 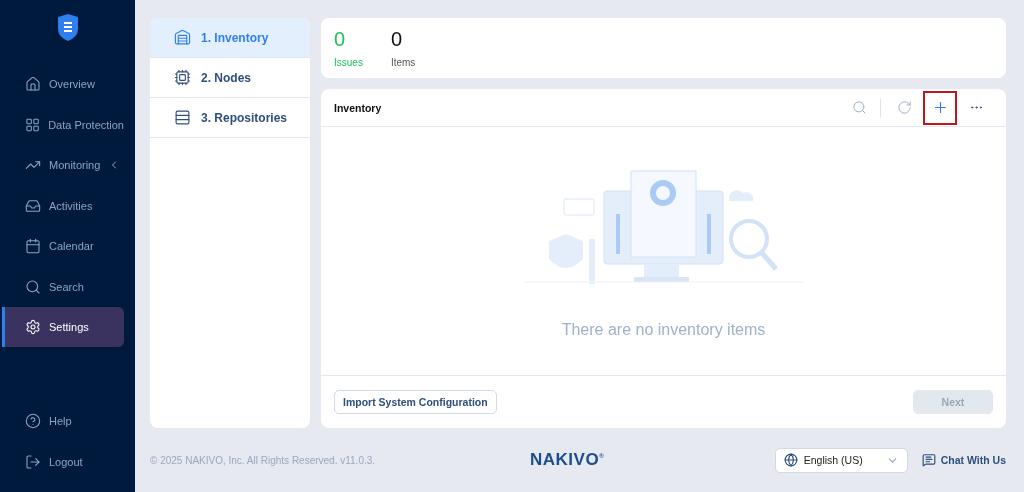 I want to click on stat-label: Items, so click(x=403, y=62).